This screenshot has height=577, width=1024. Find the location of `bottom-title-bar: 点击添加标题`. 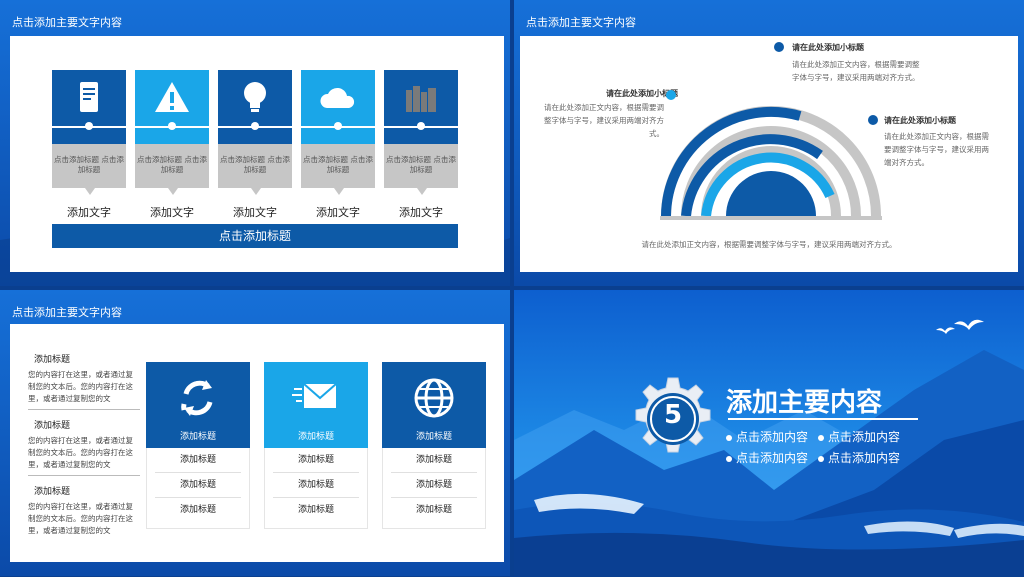

bottom-title-bar: 点击添加标题 is located at coordinates (255, 236).